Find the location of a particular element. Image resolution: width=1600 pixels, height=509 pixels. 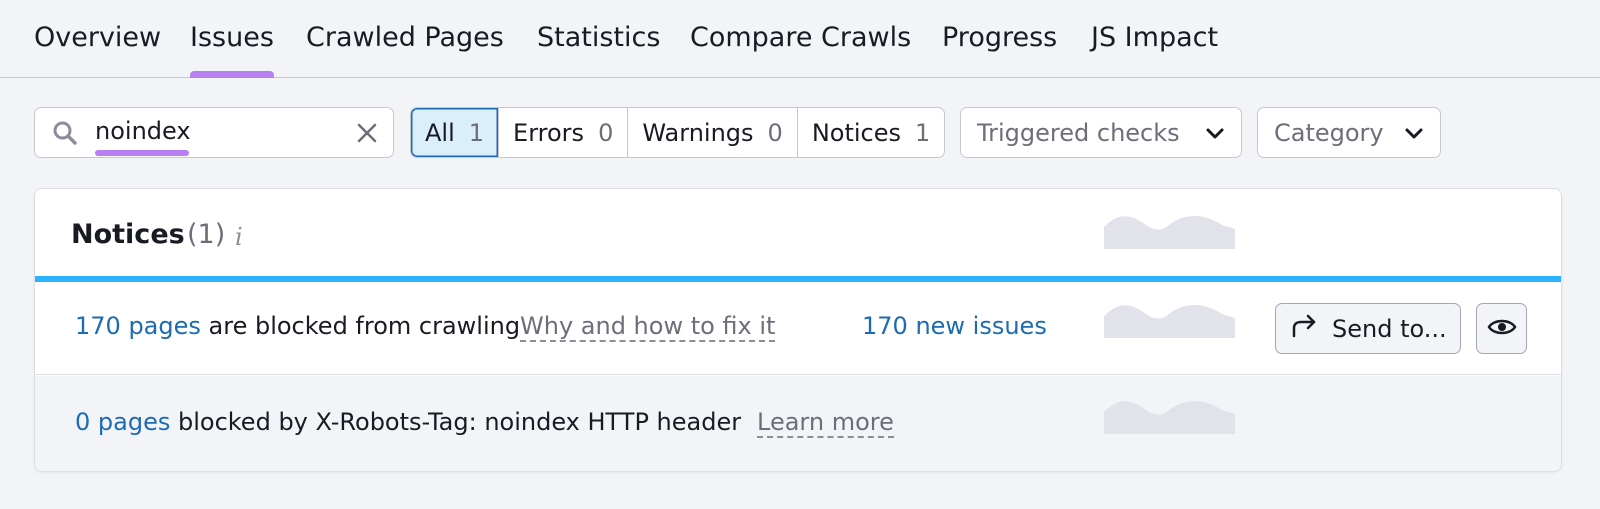

info-icon: i is located at coordinates (239, 237).